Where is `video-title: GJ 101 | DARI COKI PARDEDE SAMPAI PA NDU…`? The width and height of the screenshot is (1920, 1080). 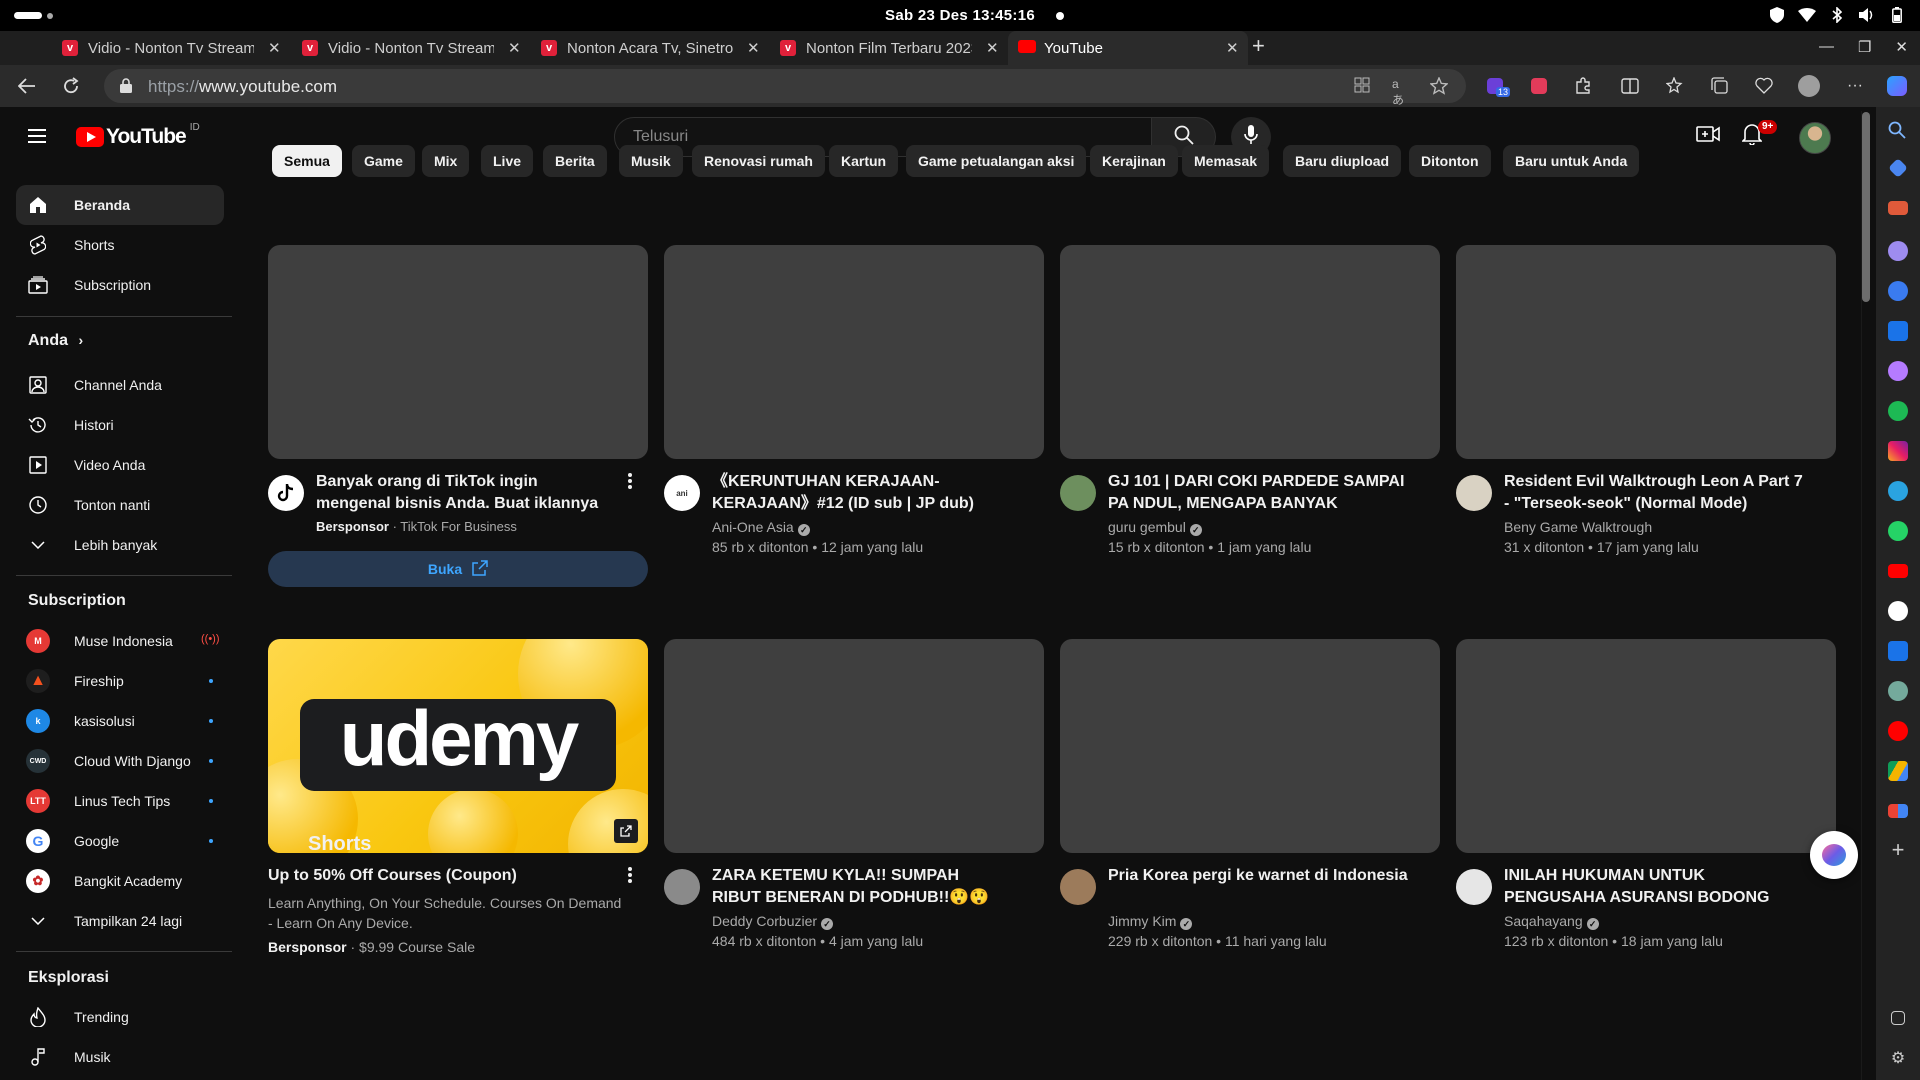 video-title: GJ 101 | DARI COKI PARDEDE SAMPAI PA NDU… is located at coordinates (1258, 493).